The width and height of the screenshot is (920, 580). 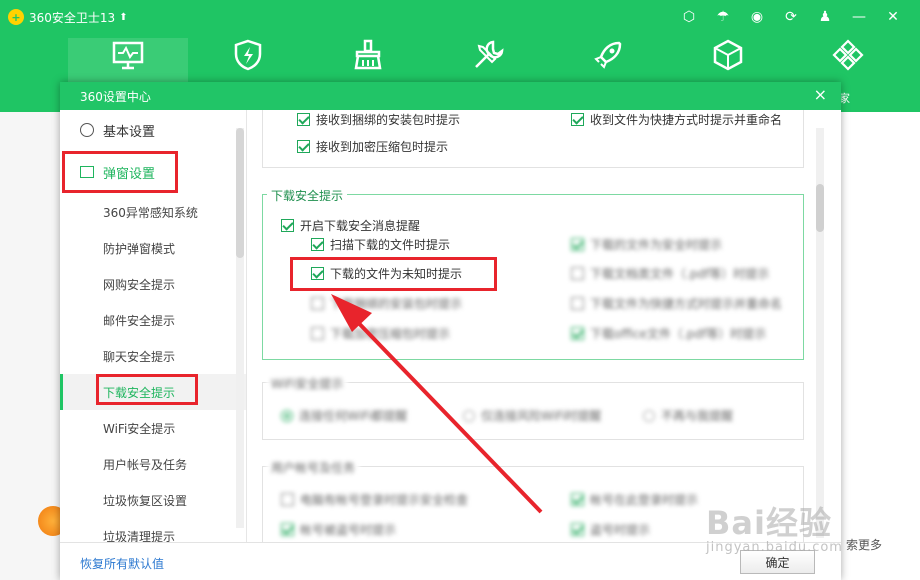 What do you see at coordinates (393, 274) in the screenshot?
I see `highlight-unknown-file-option` at bounding box center [393, 274].